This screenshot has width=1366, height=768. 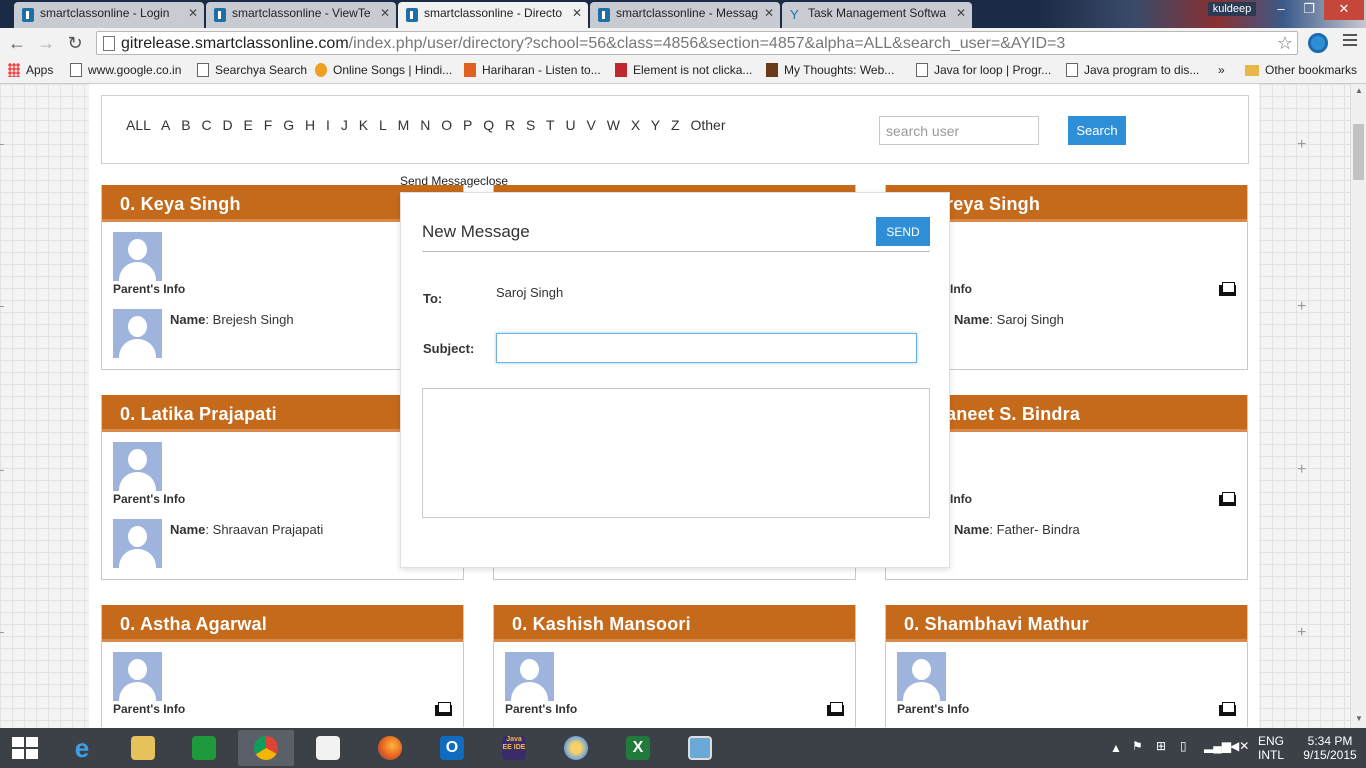 What do you see at coordinates (207, 125) in the screenshot?
I see `alpha-filter-letter: C` at bounding box center [207, 125].